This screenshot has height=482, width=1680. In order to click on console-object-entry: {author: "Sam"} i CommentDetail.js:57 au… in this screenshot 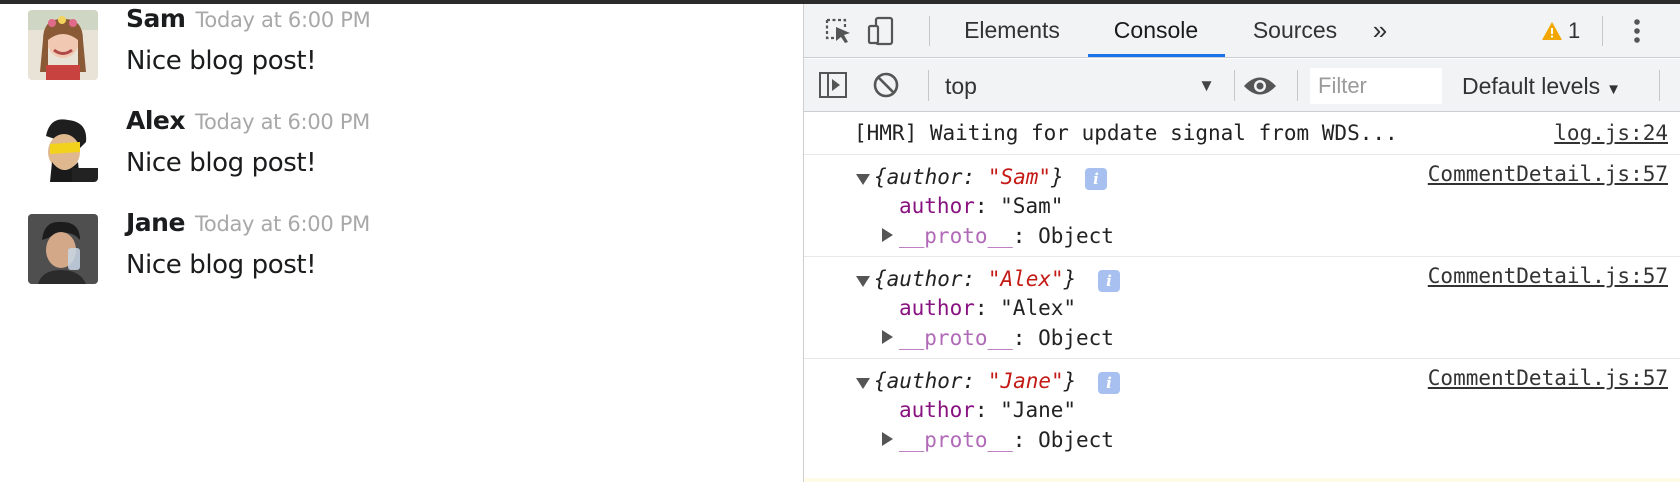, I will do `click(1242, 206)`.